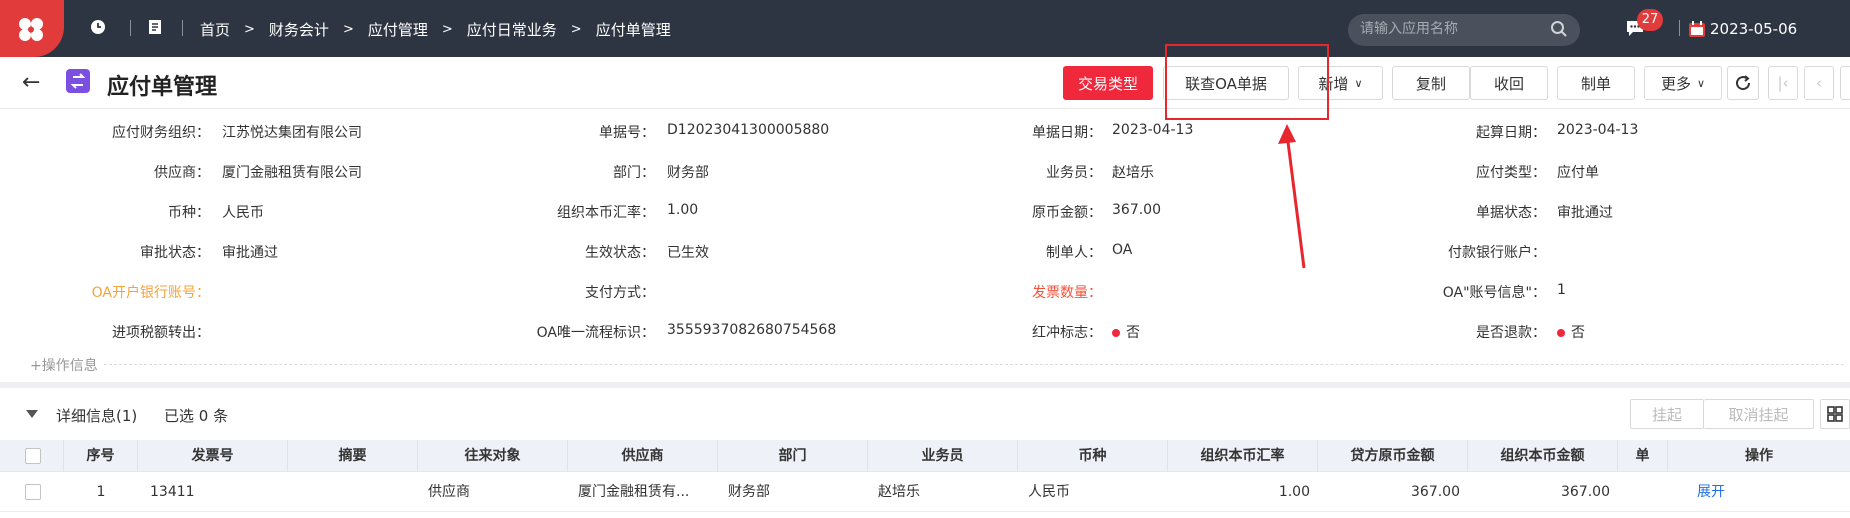 This screenshot has height=518, width=1850. I want to click on startdate-label: 起算日期：, so click(1511, 133).